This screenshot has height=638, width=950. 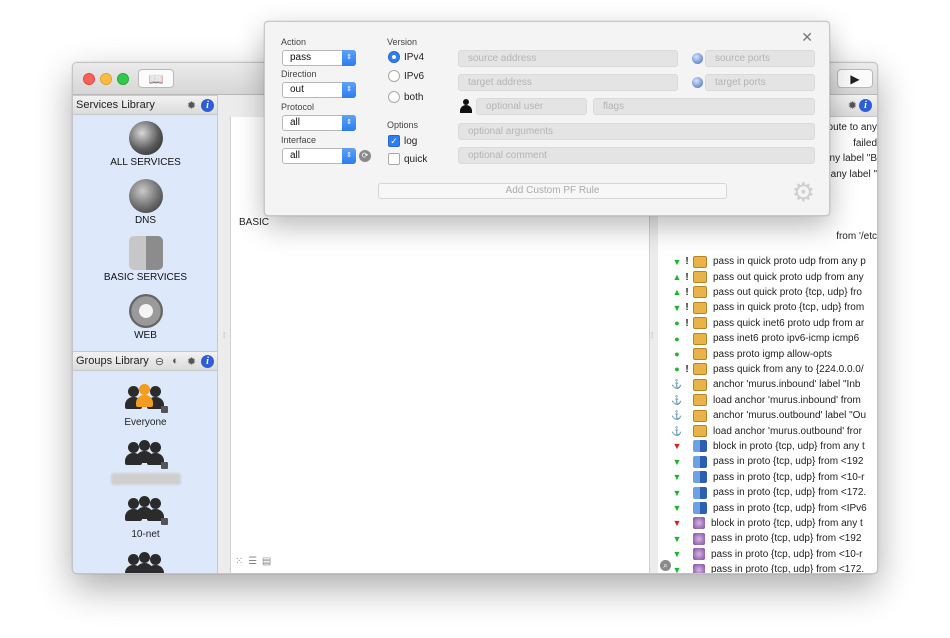 I want to click on rule-row: ▲! pass out quick proto {tcp, udp} fro, so click(x=767, y=292).